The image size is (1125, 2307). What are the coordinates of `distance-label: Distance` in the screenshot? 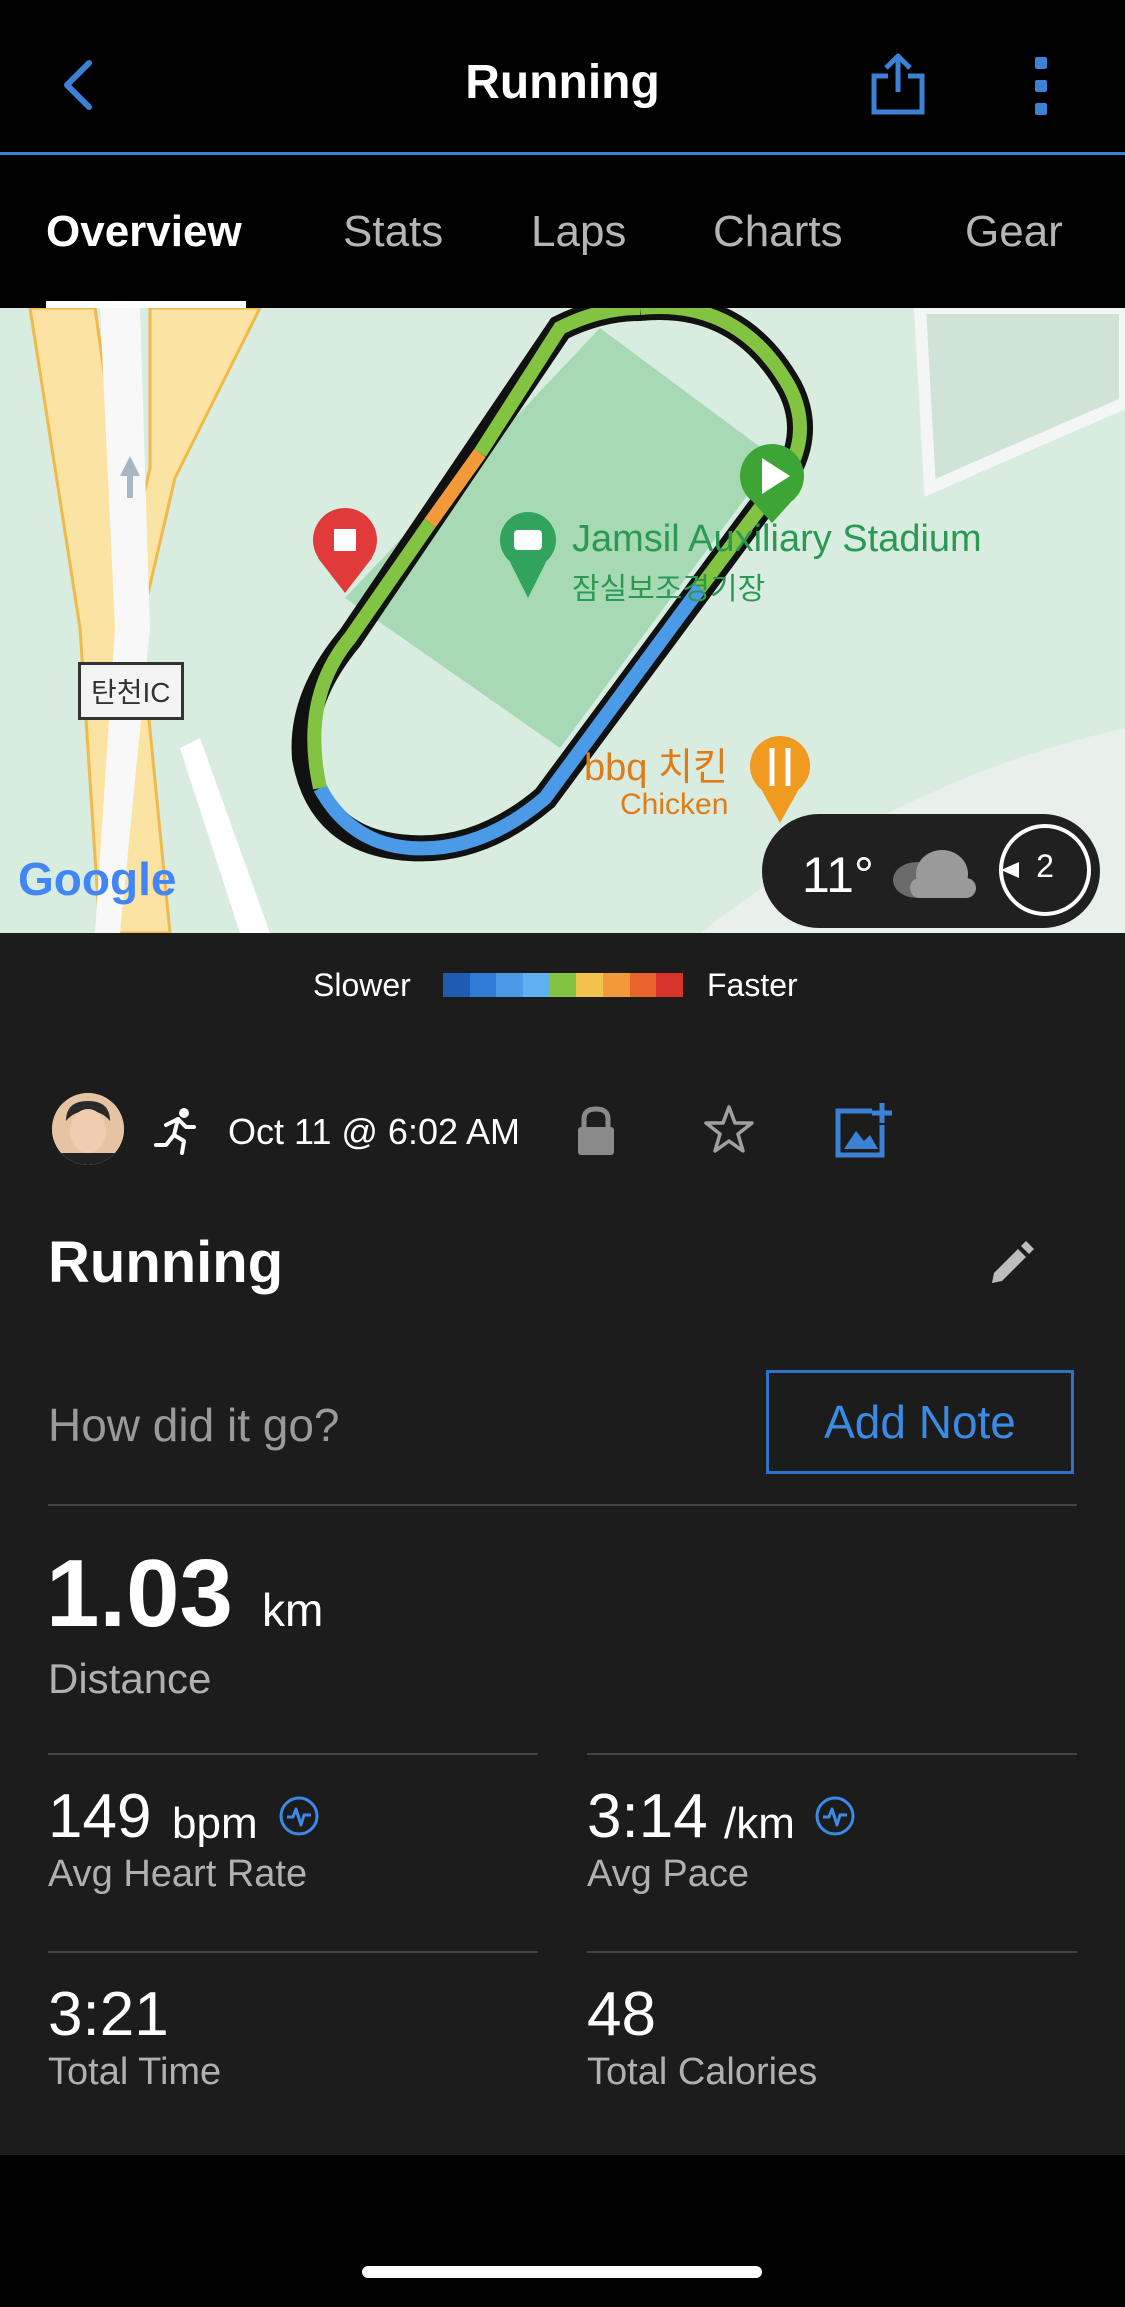 It's located at (130, 1678).